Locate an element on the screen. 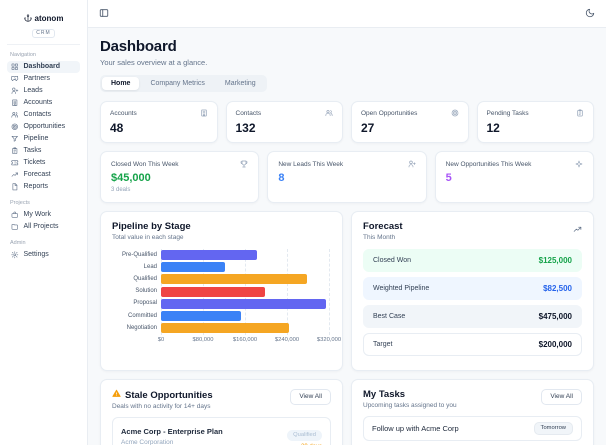  chart-category-label: Qualified is located at coordinates (145, 278).